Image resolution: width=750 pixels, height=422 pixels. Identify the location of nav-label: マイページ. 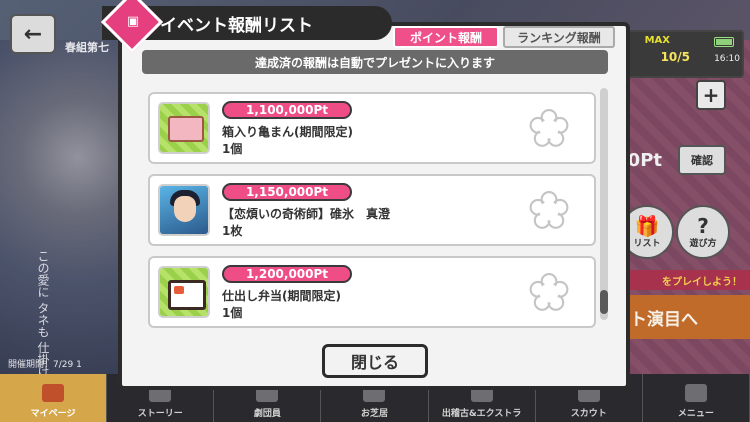
(53, 414).